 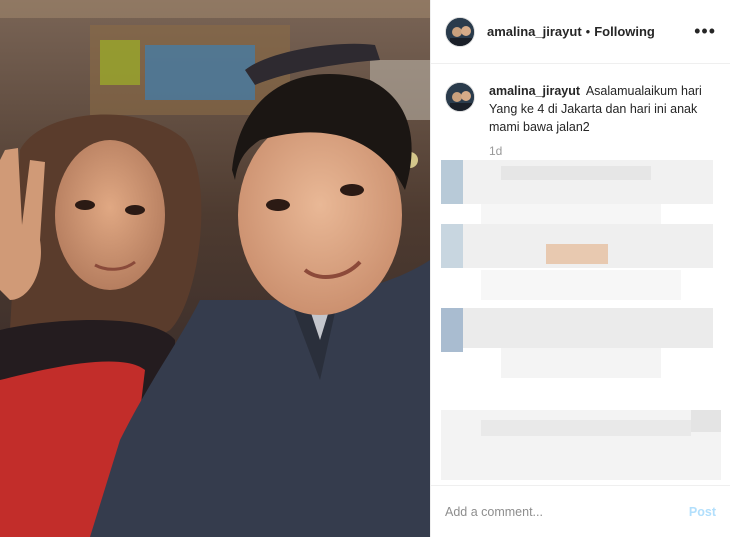 I want to click on add-comment-row: Post, so click(x=580, y=511).